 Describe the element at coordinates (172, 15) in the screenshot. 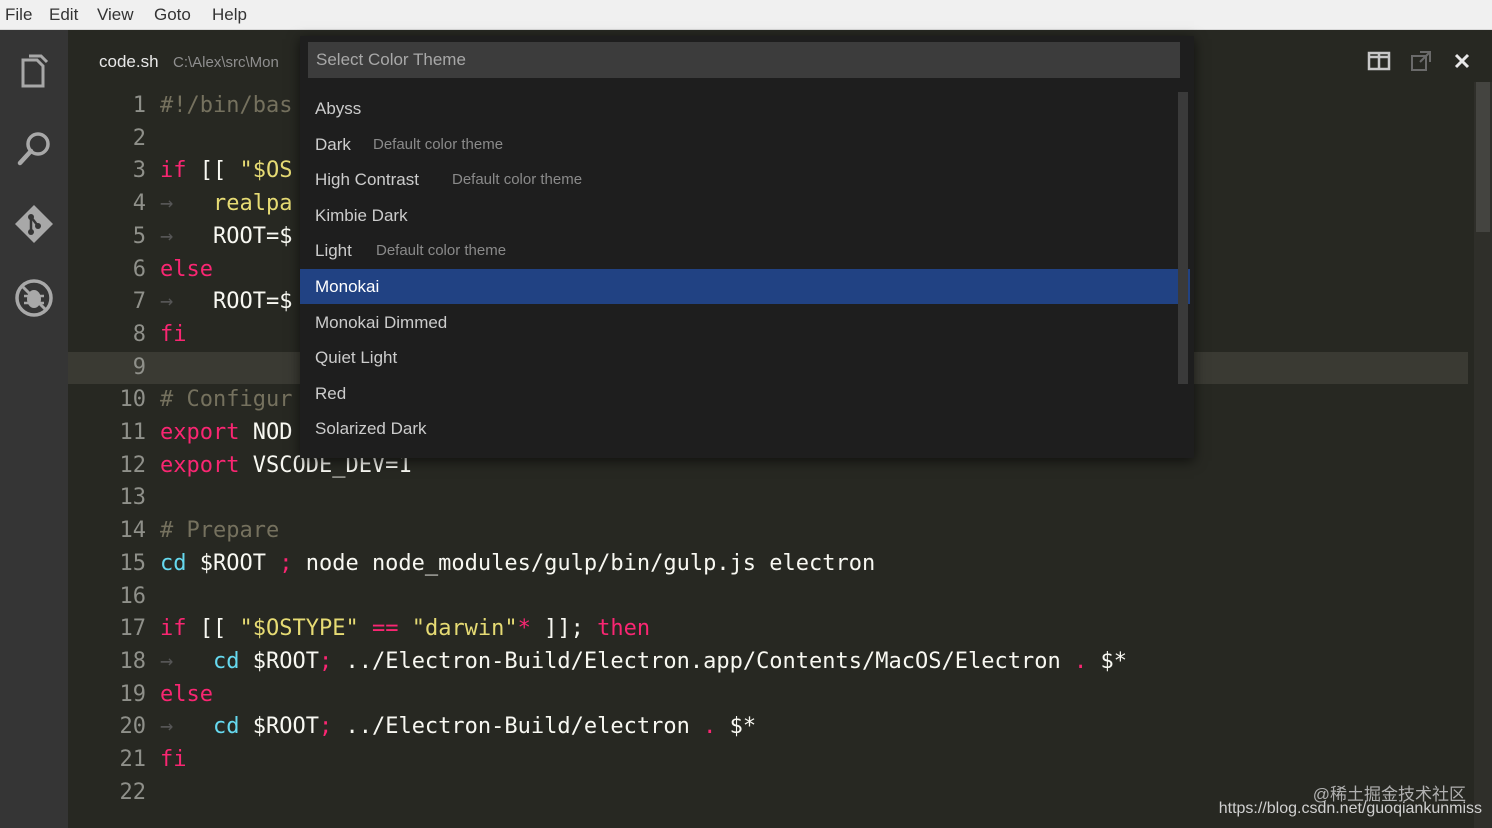

I see `menu-goto: Goto` at that location.